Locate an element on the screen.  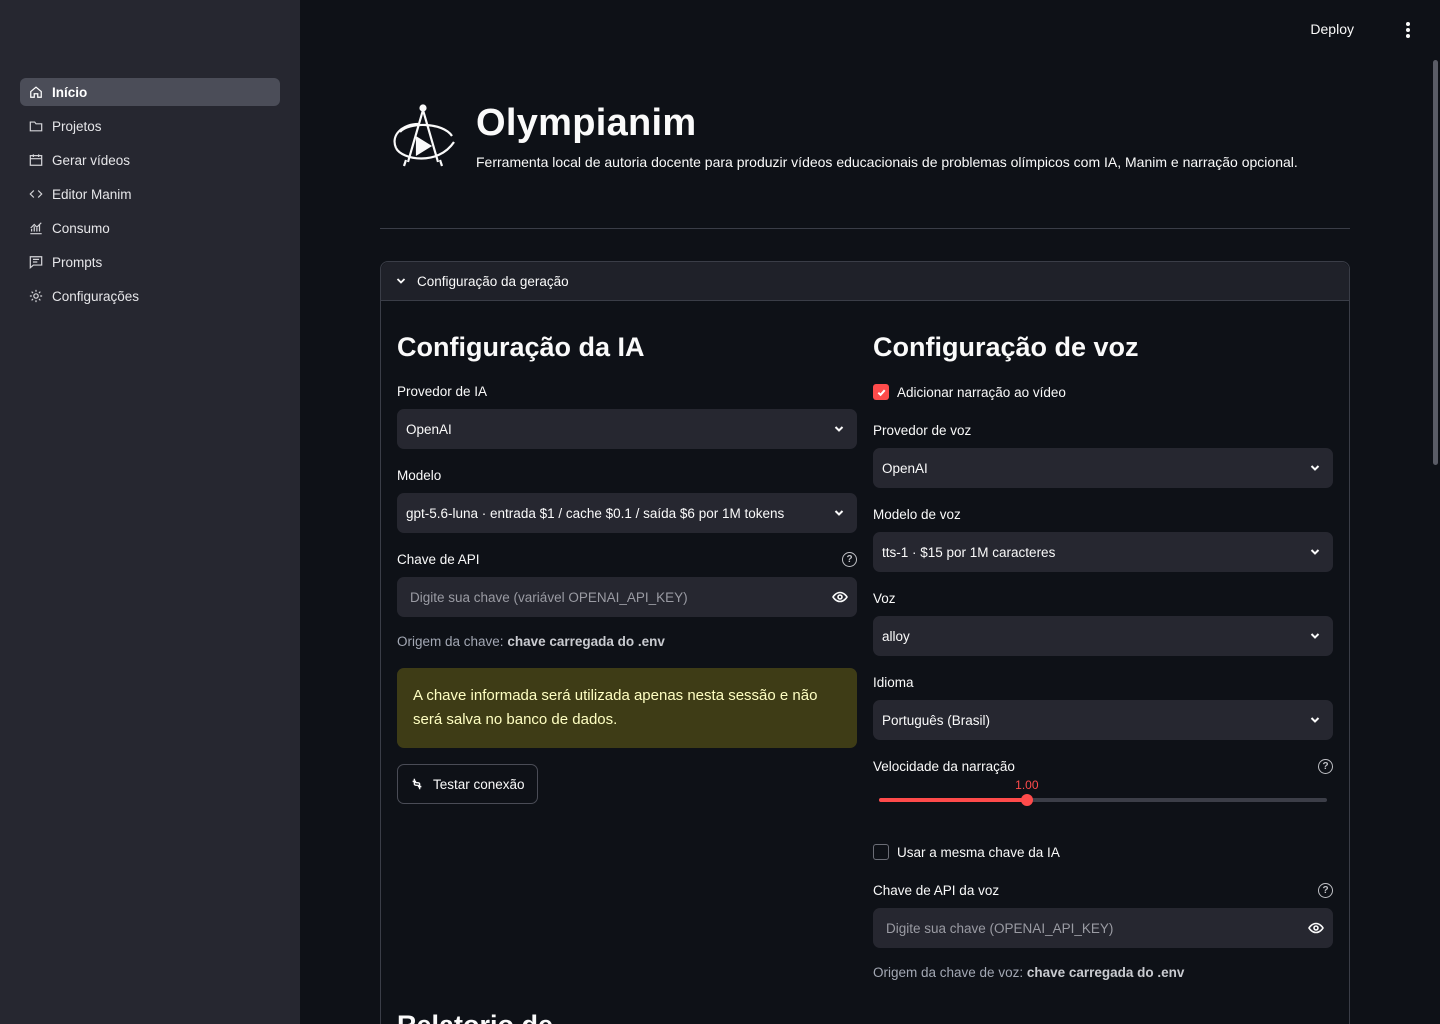
voice-api-key-input: Digite sua chave (OPENAI_API_KEY) is located at coordinates (1103, 928).